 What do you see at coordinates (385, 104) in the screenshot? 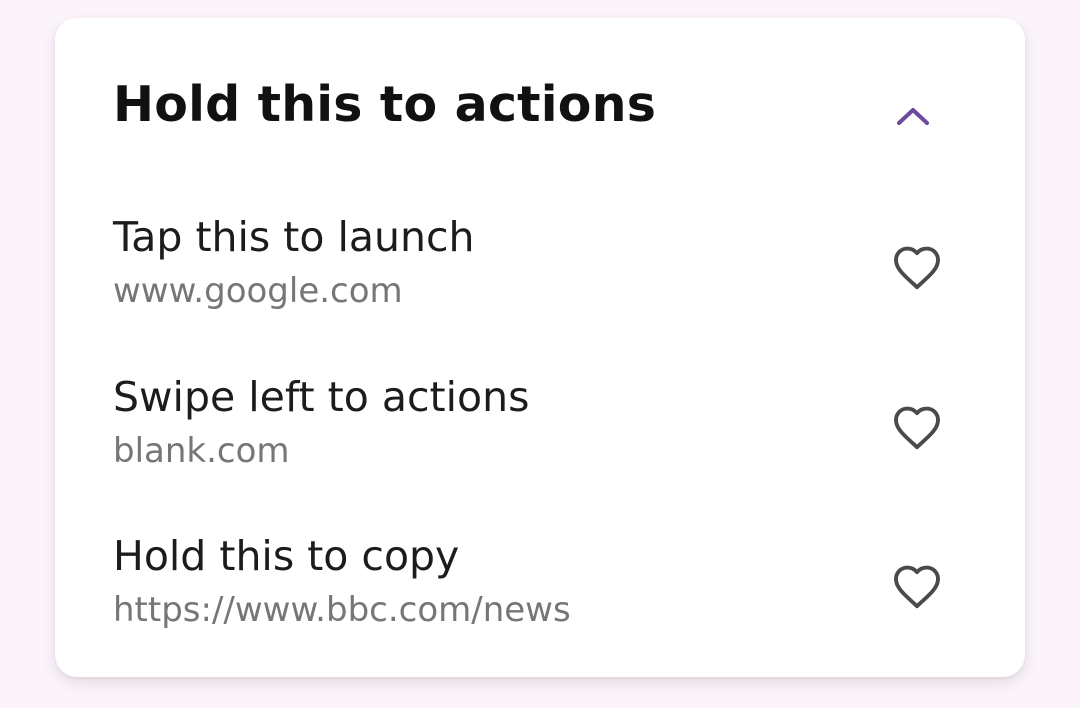
I see `card-title: Hold this to actions` at bounding box center [385, 104].